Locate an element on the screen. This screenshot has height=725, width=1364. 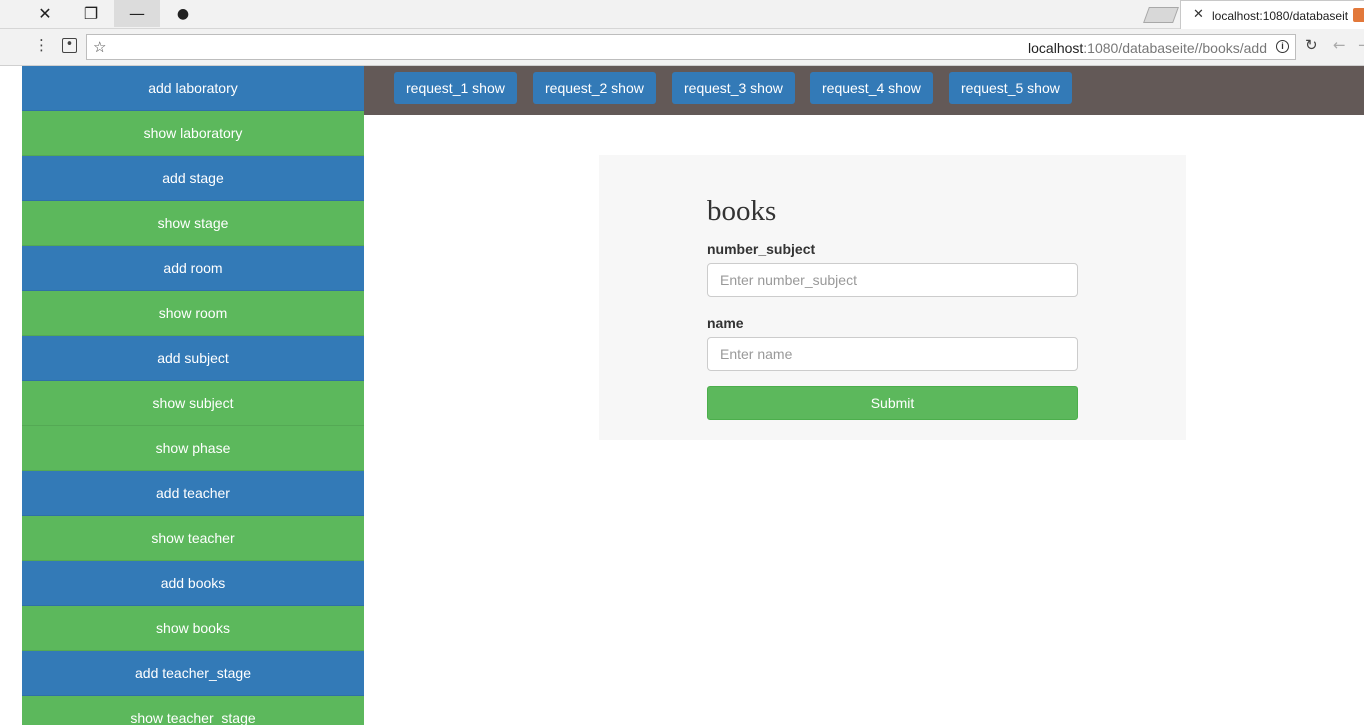
new-tab-button is located at coordinates (1161, 15).